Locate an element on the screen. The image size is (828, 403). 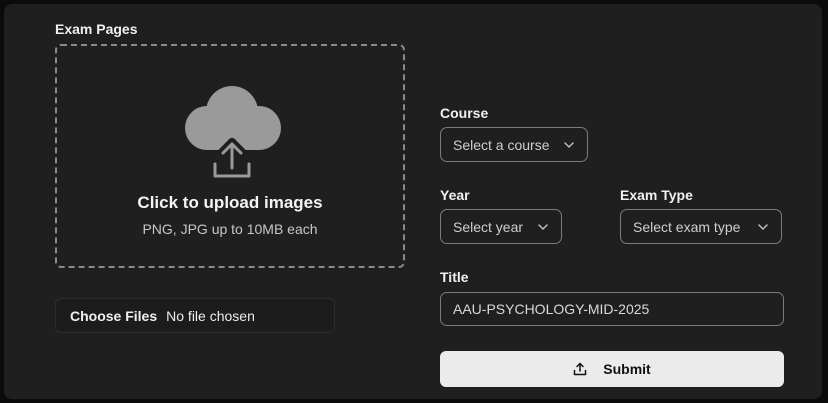
year-select: Select year is located at coordinates (501, 226).